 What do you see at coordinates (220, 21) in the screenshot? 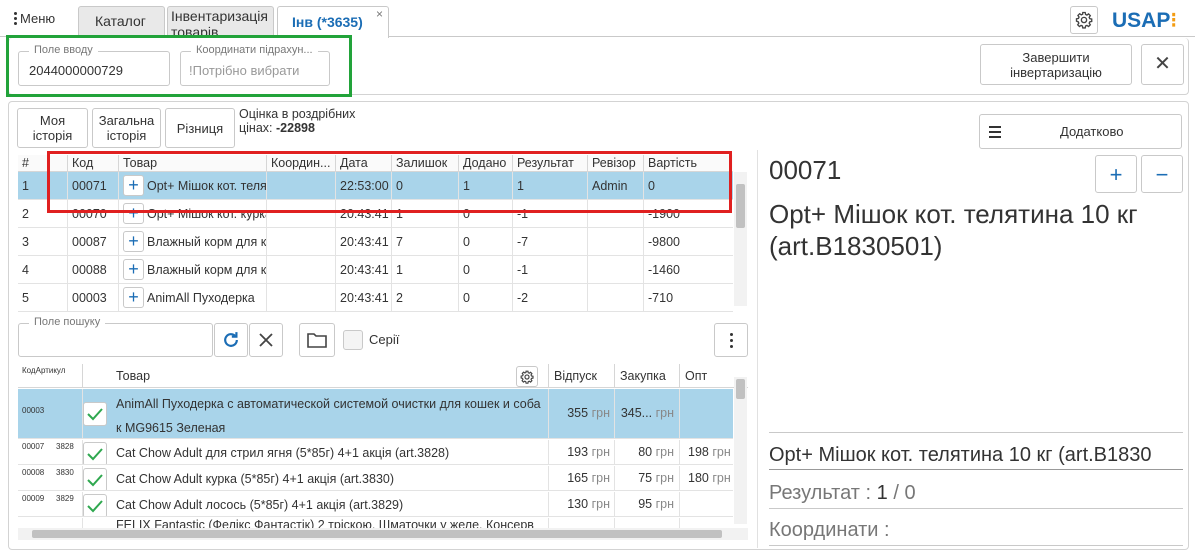
I see `tab-inventory: Інвентаризація товарів` at bounding box center [220, 21].